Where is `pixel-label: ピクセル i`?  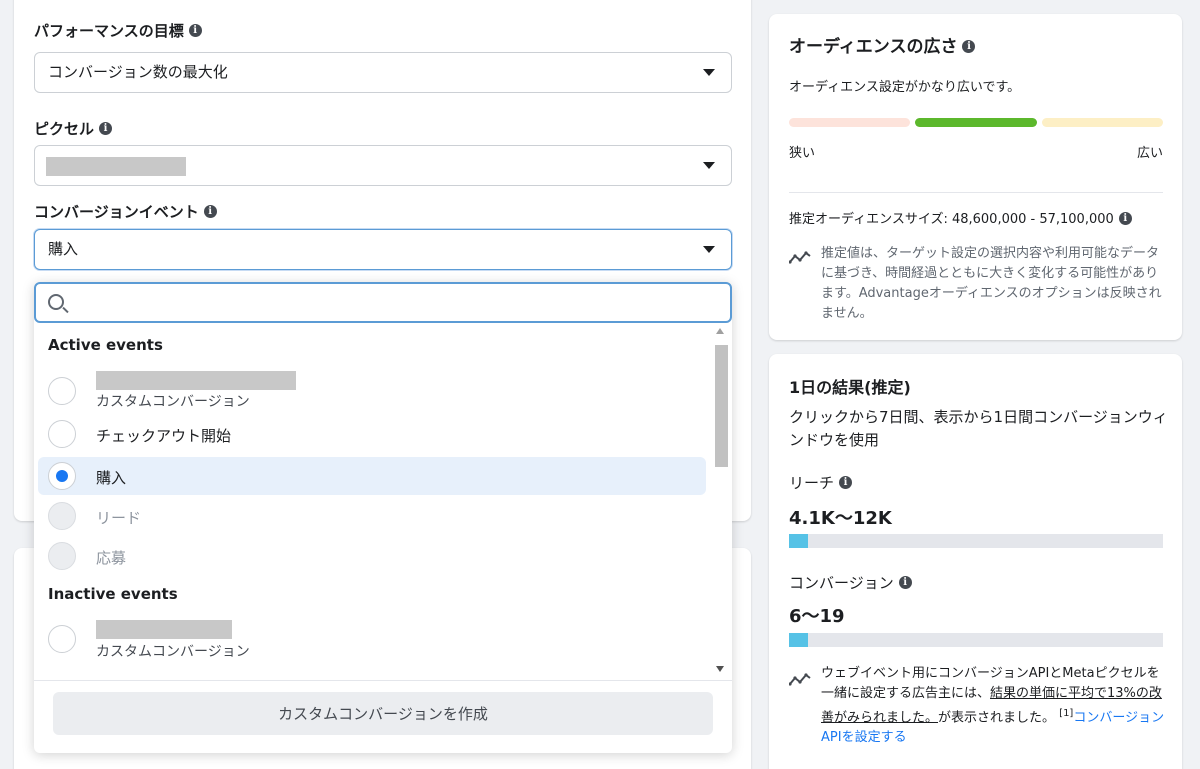
pixel-label: ピクセル i is located at coordinates (73, 128).